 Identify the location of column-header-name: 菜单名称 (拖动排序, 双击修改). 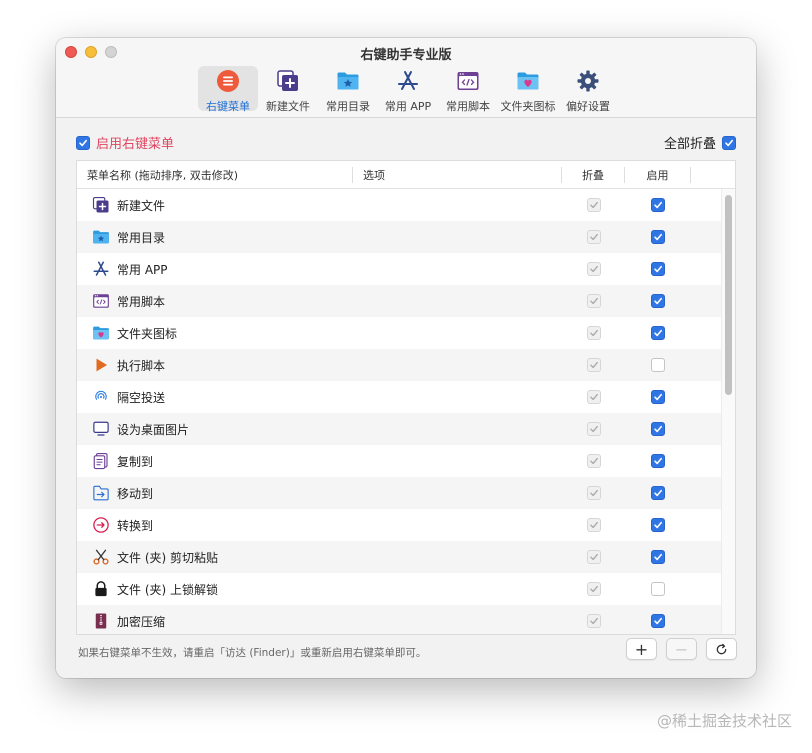
(215, 174).